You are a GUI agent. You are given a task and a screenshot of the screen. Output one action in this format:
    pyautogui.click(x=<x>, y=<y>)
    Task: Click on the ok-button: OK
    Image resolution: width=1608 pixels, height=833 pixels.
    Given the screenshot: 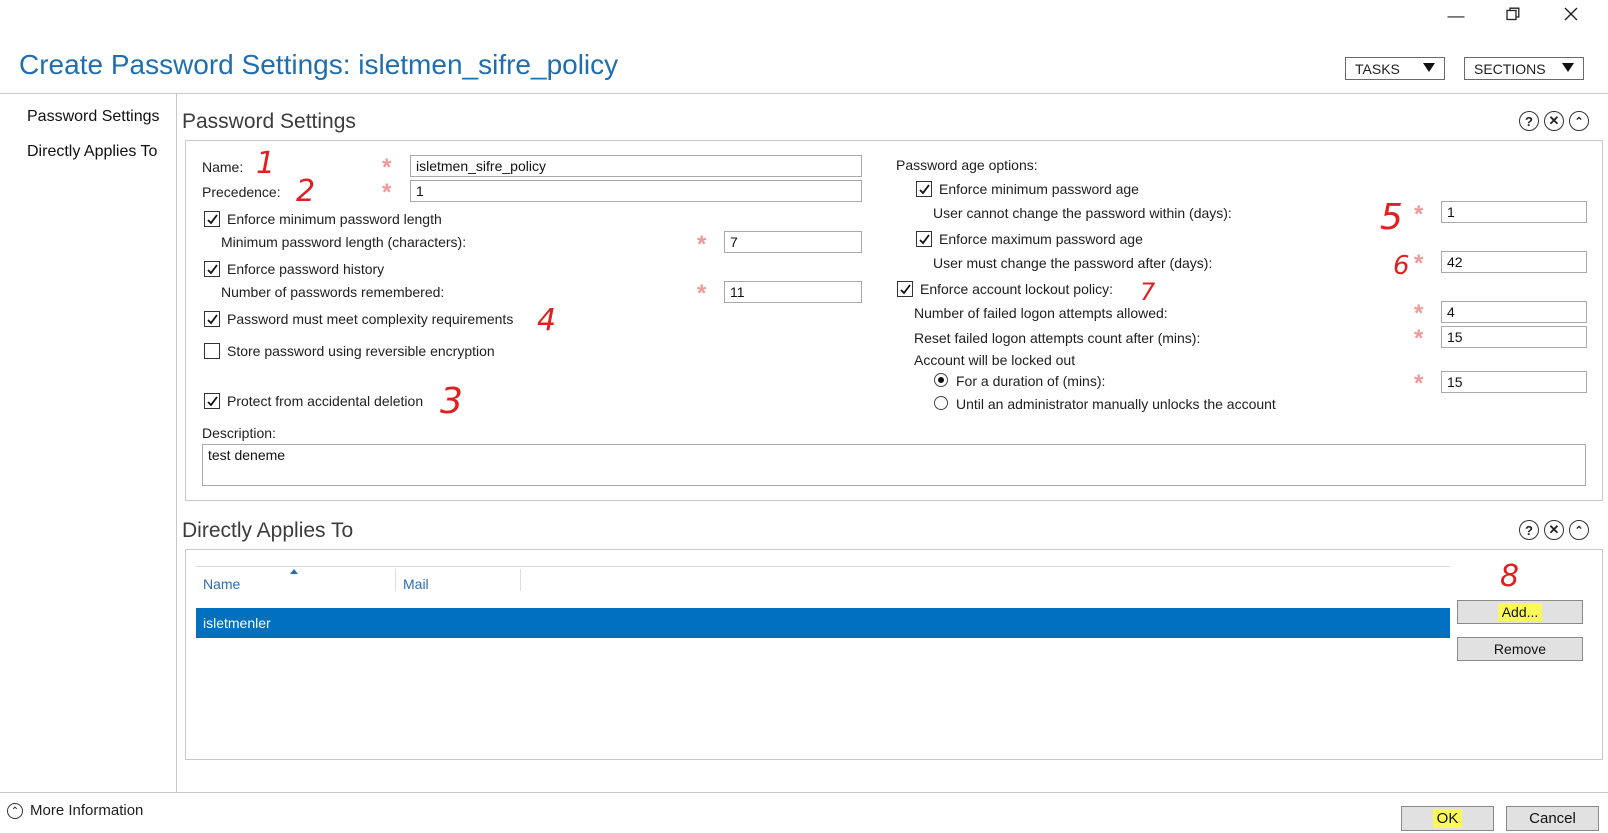 What is the action you would take?
    pyautogui.click(x=1447, y=818)
    